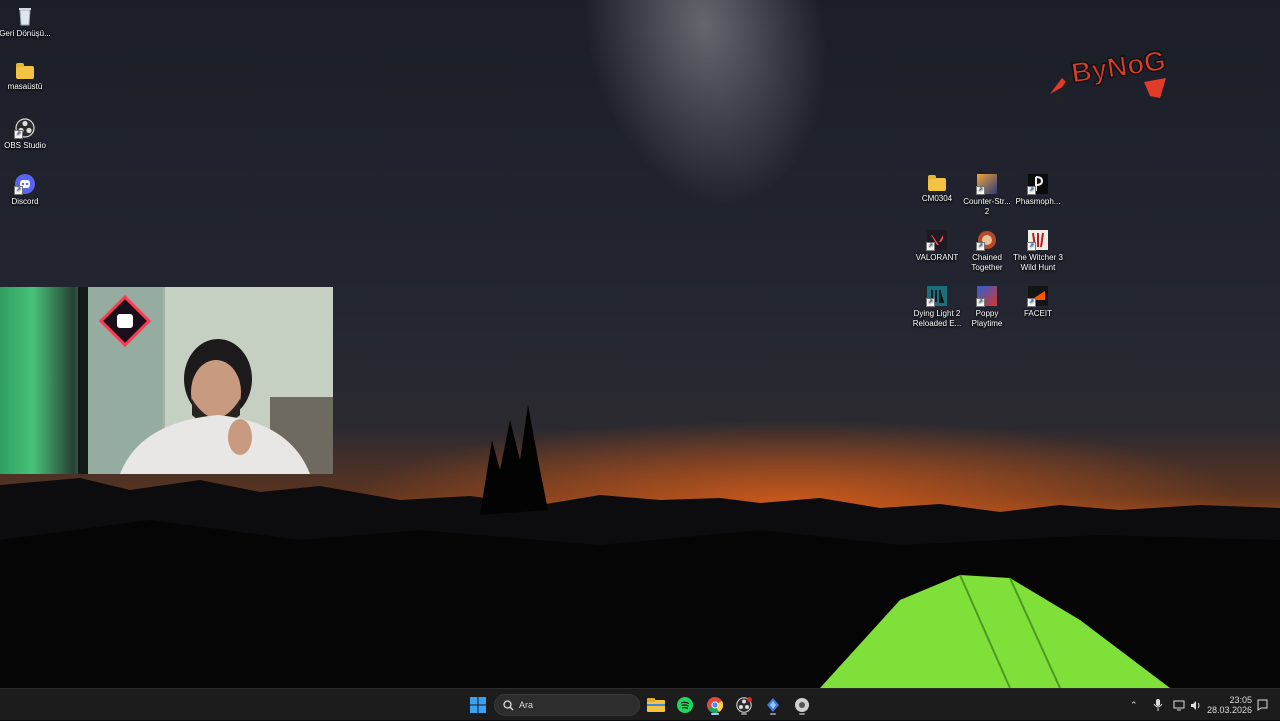 The image size is (1280, 721). What do you see at coordinates (986, 296) in the screenshot?
I see `poppy-playtime-icon: ↗` at bounding box center [986, 296].